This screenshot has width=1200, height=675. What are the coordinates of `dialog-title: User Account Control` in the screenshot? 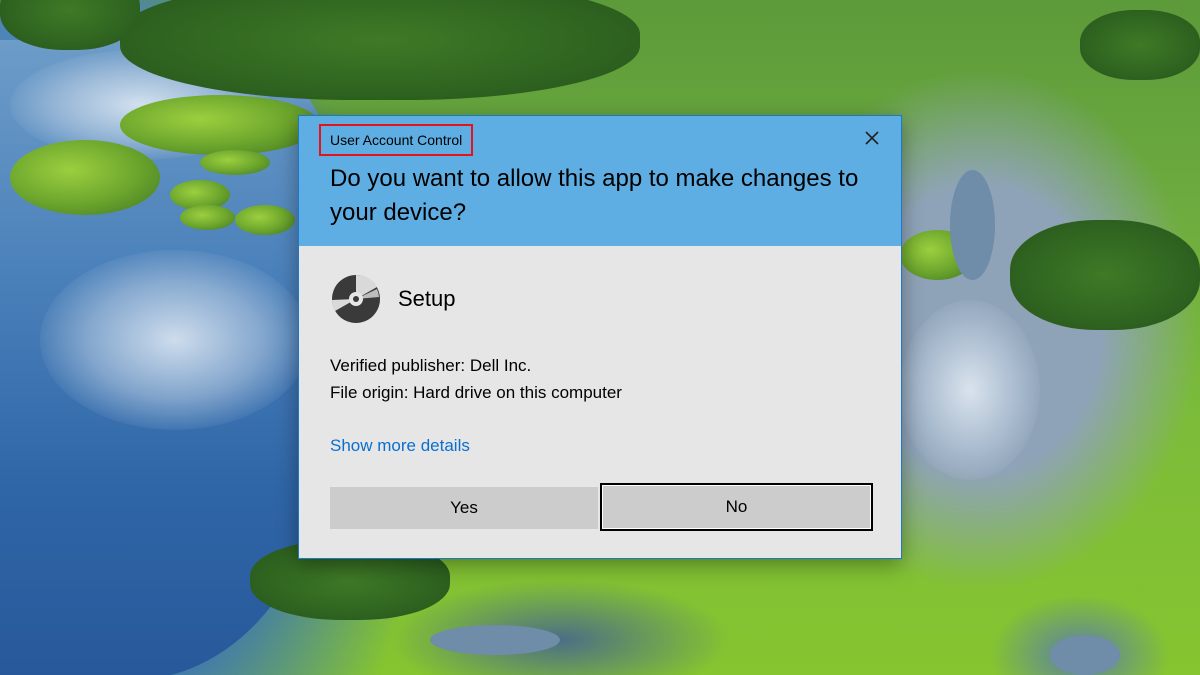 It's located at (396, 140).